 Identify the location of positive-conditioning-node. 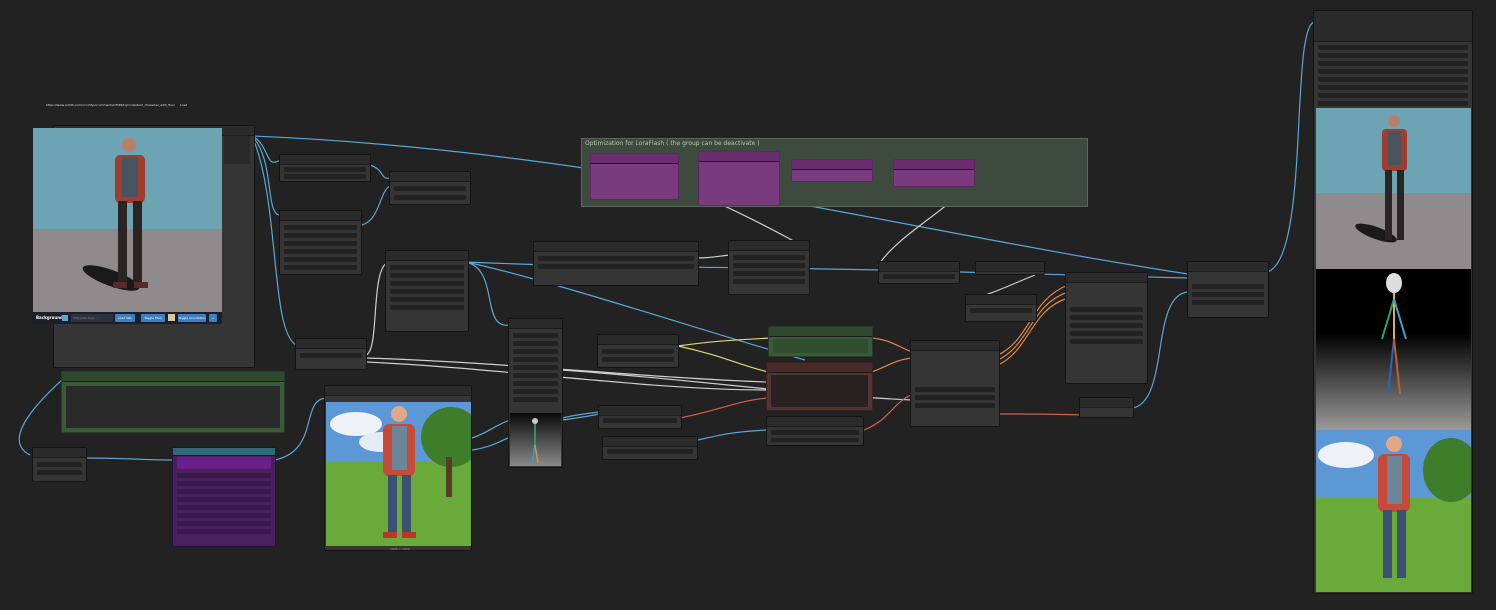
(820, 341).